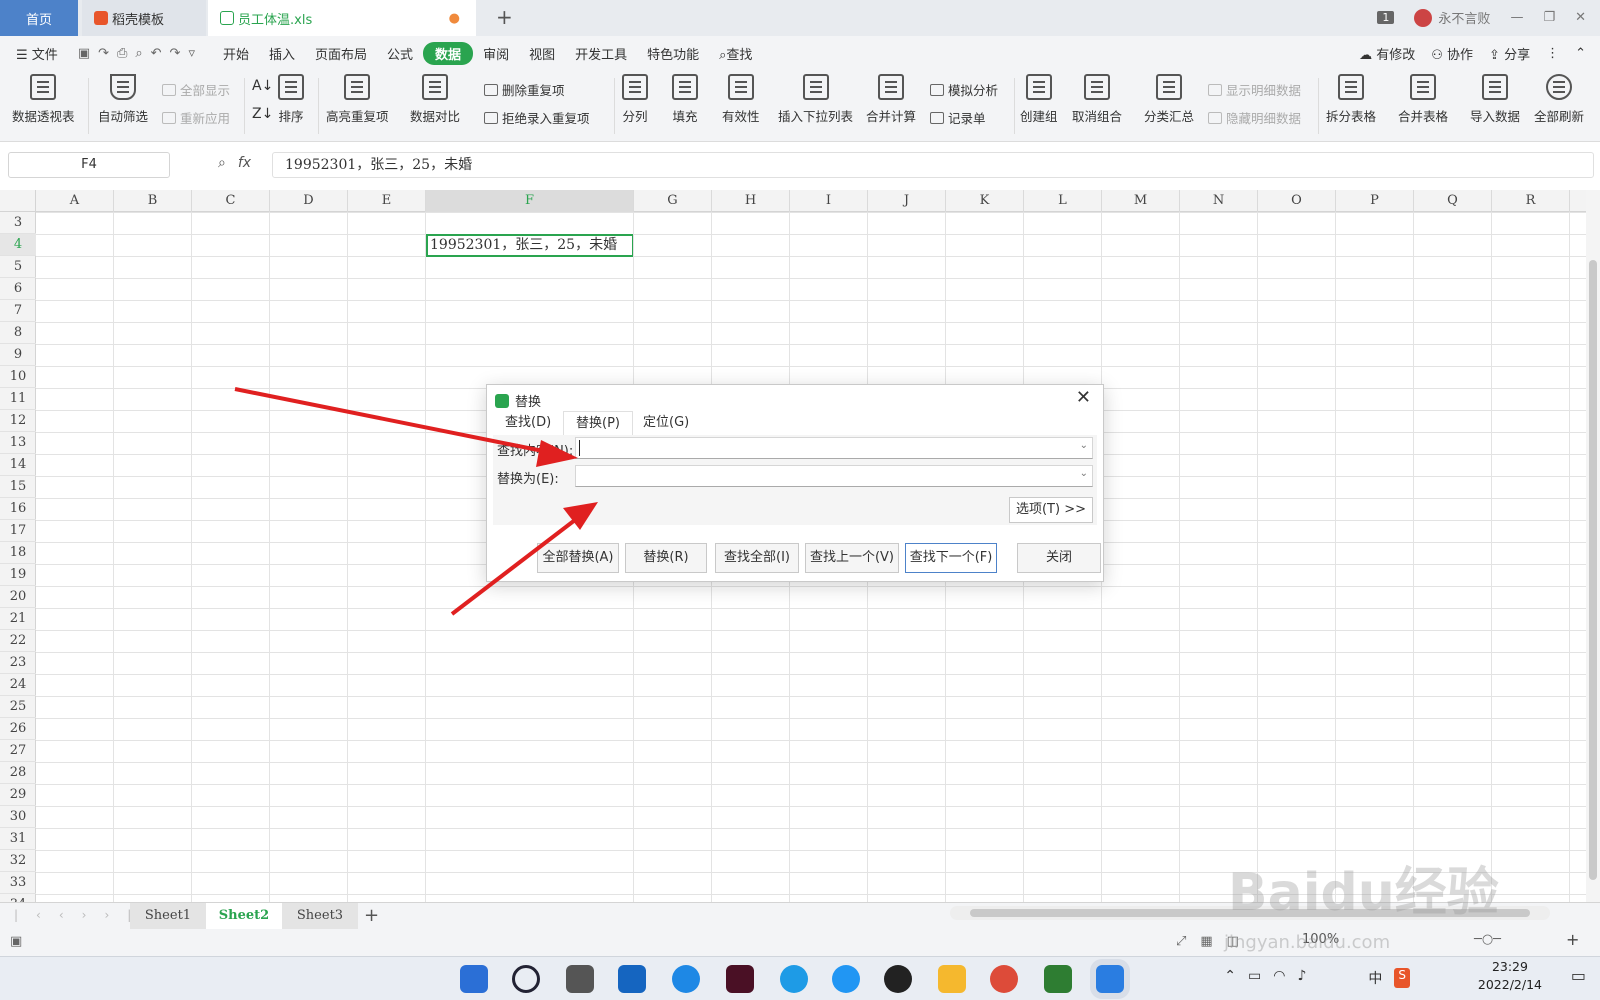  I want to click on more-icon: ⋮, so click(1552, 53).